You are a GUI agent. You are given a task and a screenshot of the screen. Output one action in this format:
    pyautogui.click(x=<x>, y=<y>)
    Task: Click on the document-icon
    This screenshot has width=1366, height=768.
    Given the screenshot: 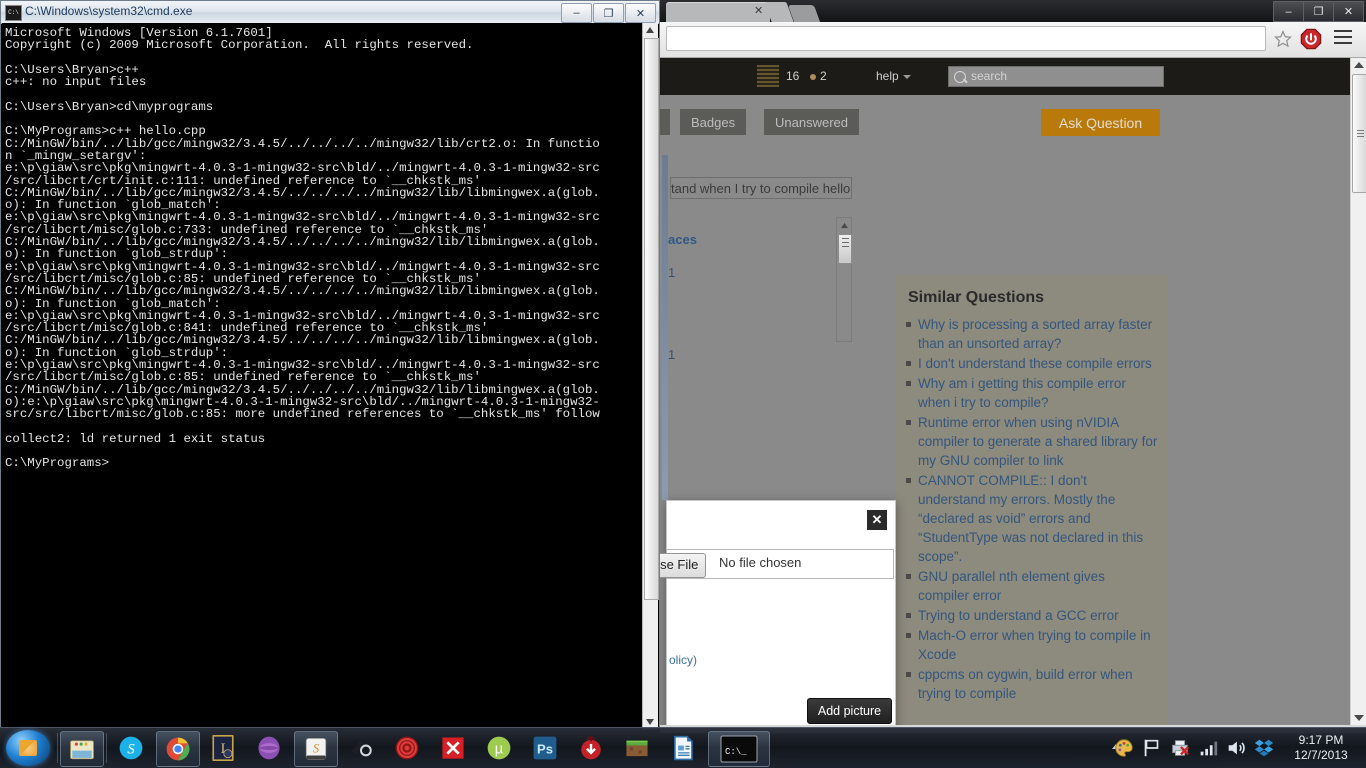 What is the action you would take?
    pyautogui.click(x=683, y=748)
    